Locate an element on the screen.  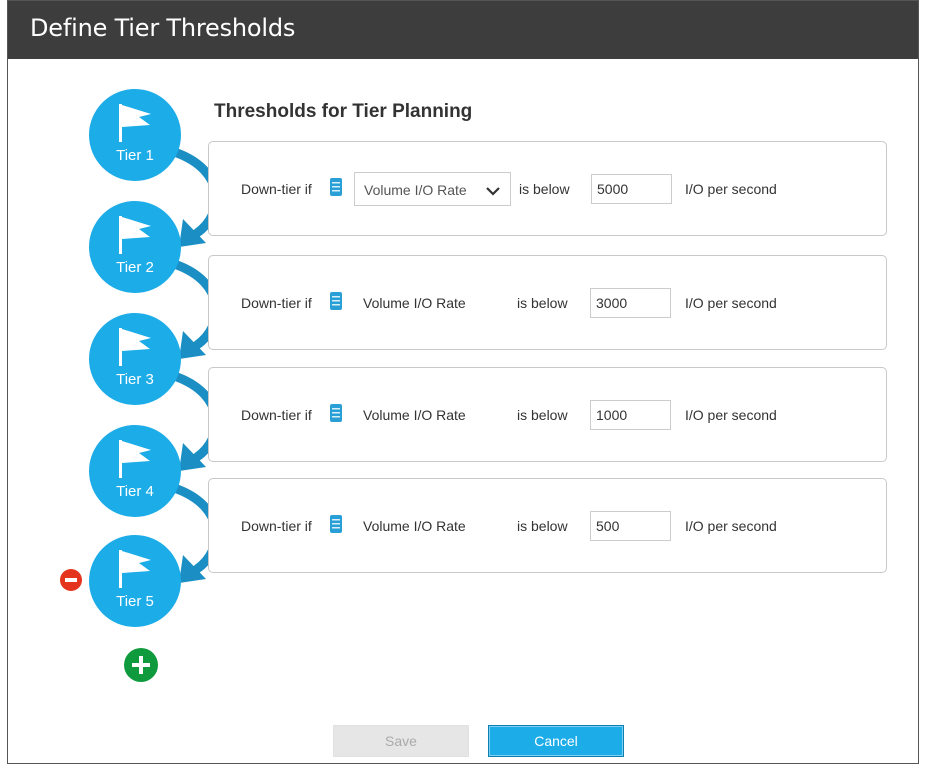
metric-dropdown: Volume I/O Rate is located at coordinates (432, 189).